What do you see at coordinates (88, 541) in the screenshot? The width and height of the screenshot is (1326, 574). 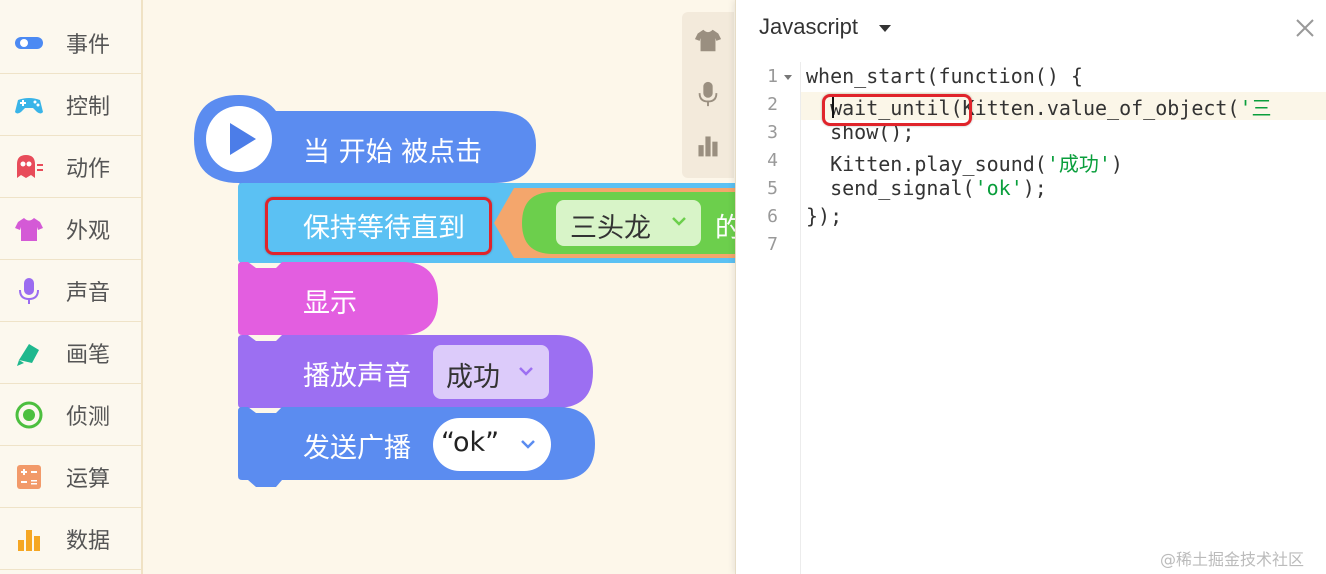 I see `category-label: 数据` at bounding box center [88, 541].